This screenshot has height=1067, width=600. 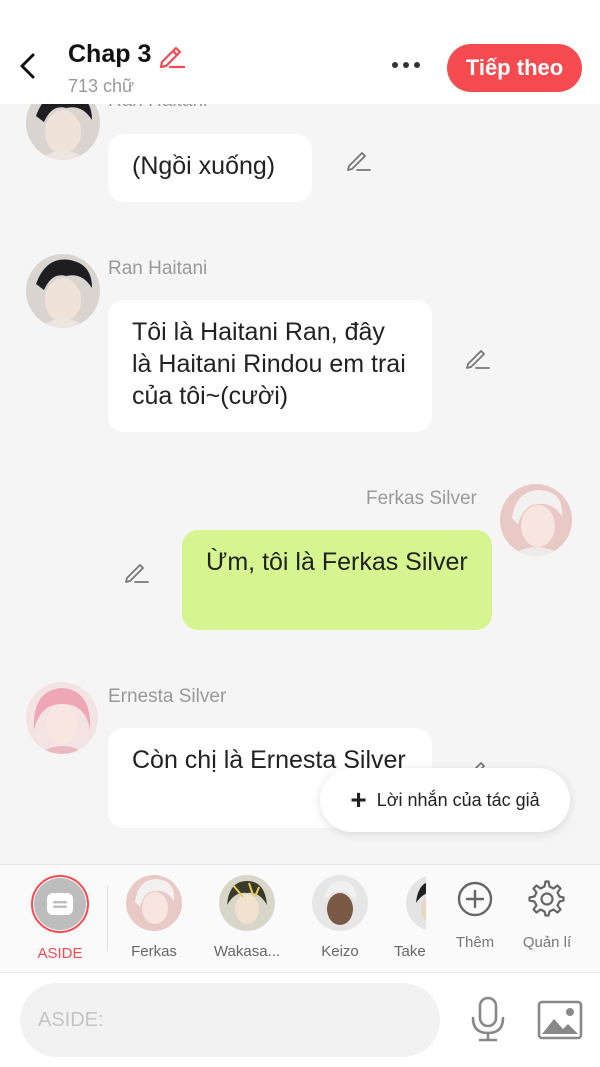 What do you see at coordinates (421, 498) in the screenshot?
I see `sender-name: Ferkas Silver` at bounding box center [421, 498].